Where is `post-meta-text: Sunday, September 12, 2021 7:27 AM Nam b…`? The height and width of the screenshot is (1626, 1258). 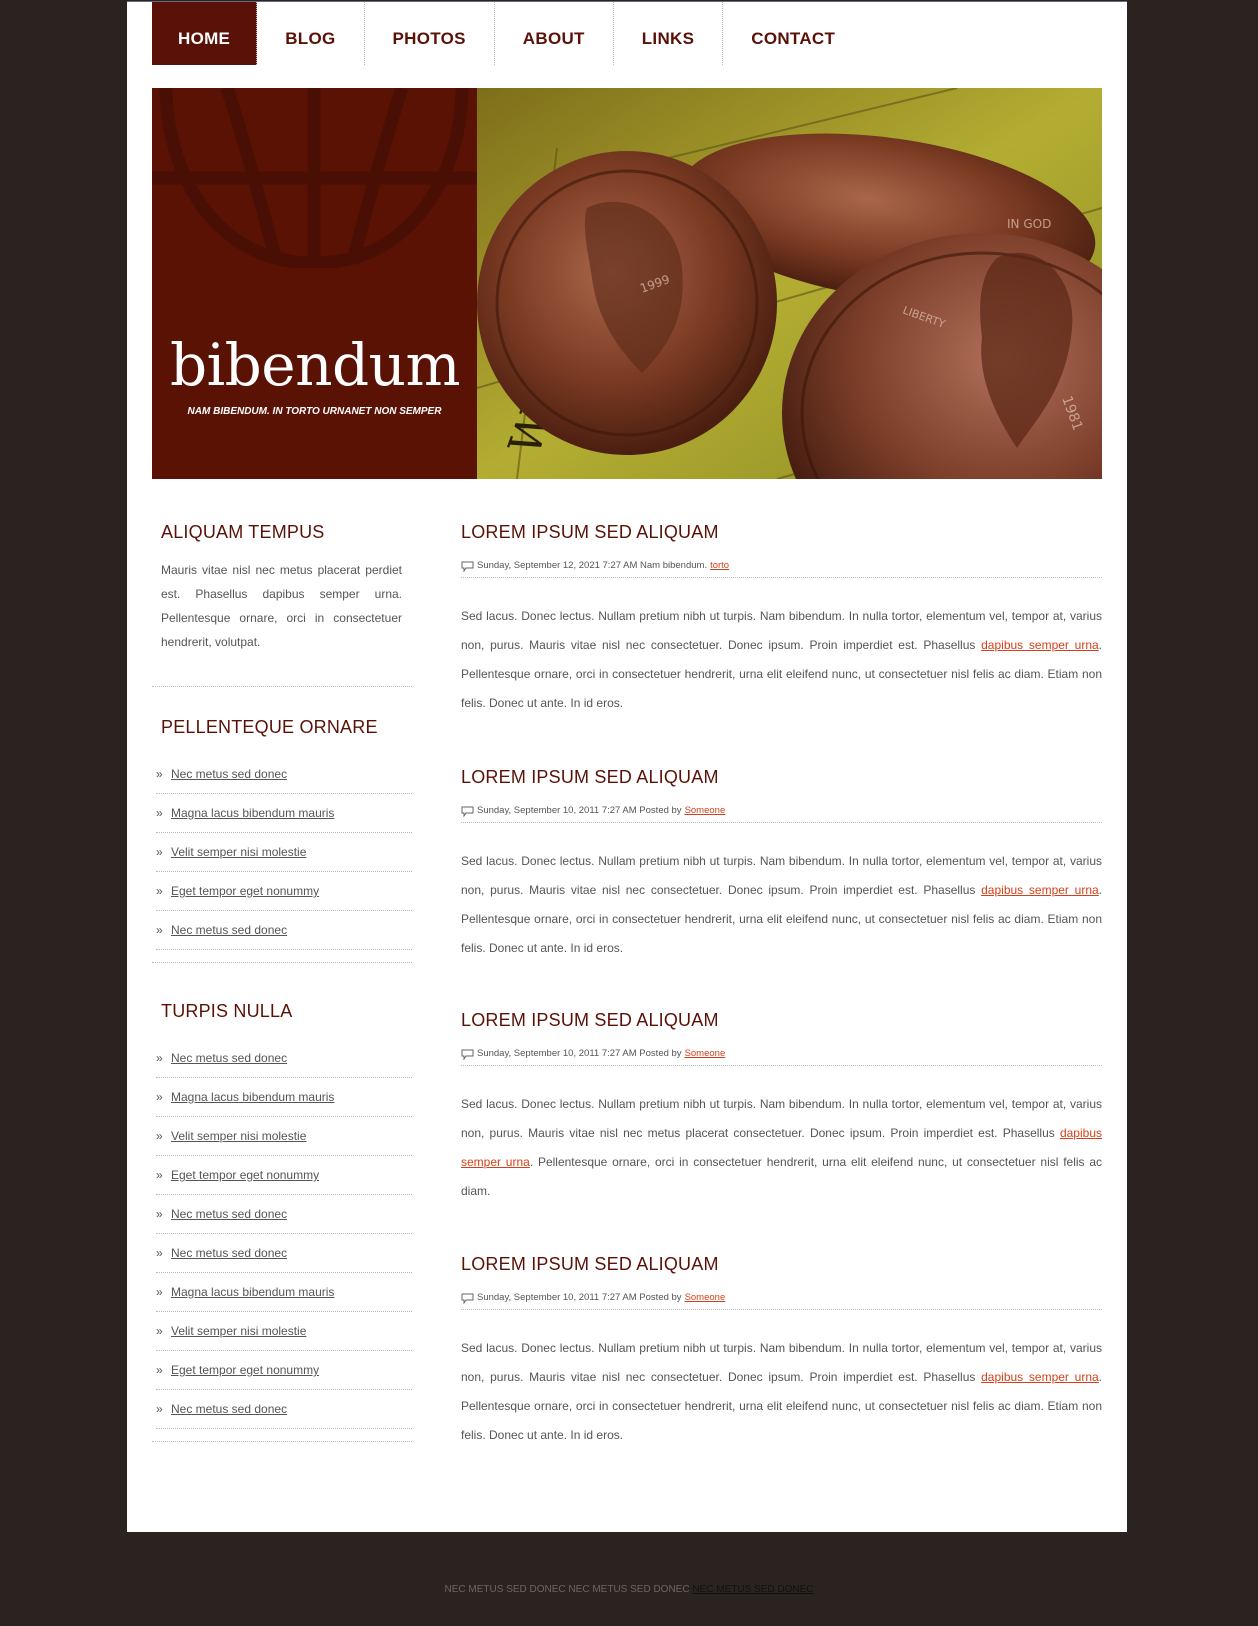 post-meta-text: Sunday, September 12, 2021 7:27 AM Nam b… is located at coordinates (592, 565).